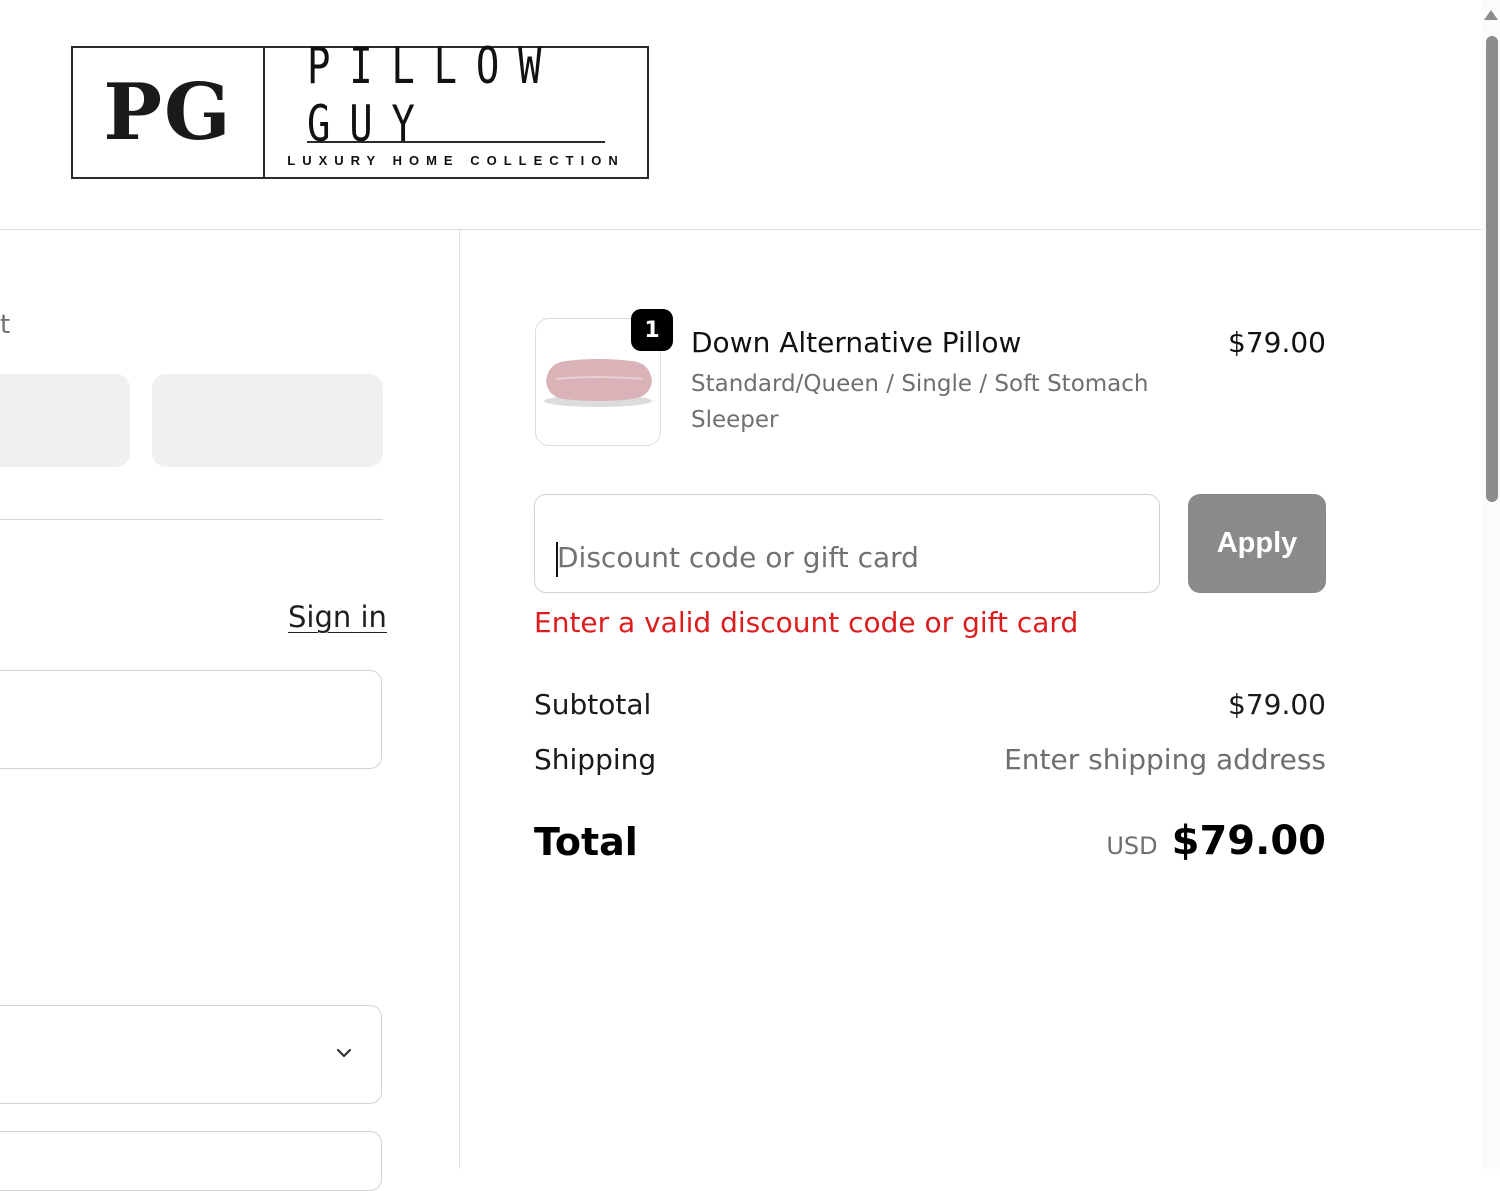  I want to click on product-price: $79.00, so click(1277, 342).